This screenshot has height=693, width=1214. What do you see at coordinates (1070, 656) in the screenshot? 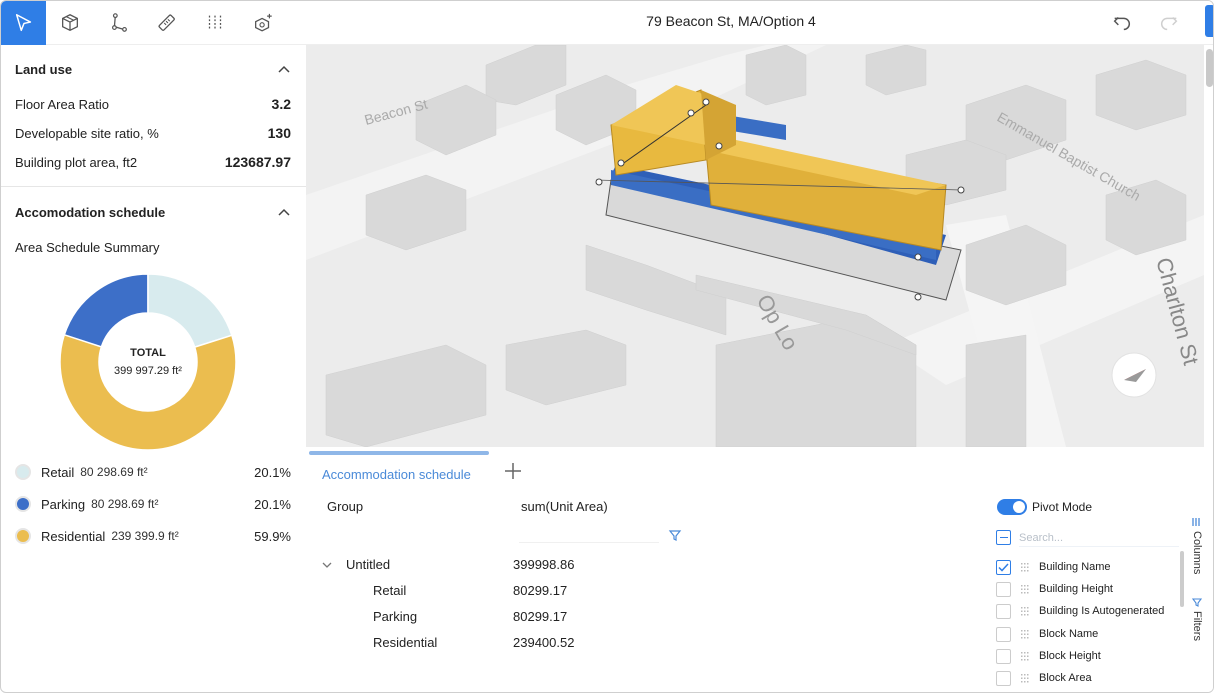
I see `column-name: Block Height` at bounding box center [1070, 656].